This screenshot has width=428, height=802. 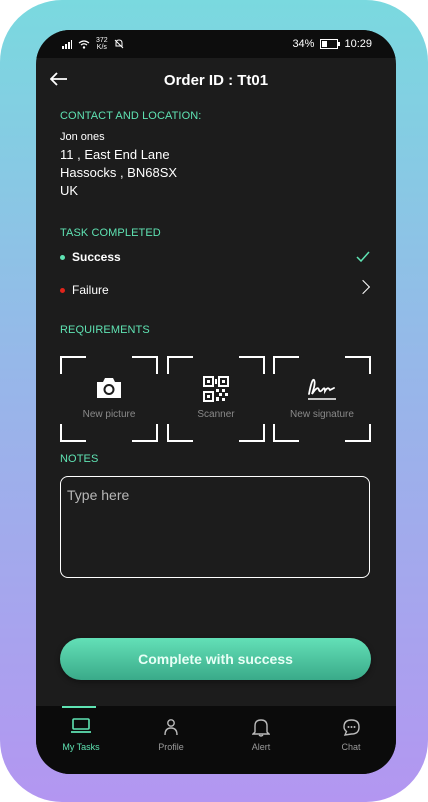 I want to click on tab-label: My Tasks, so click(x=81, y=747).